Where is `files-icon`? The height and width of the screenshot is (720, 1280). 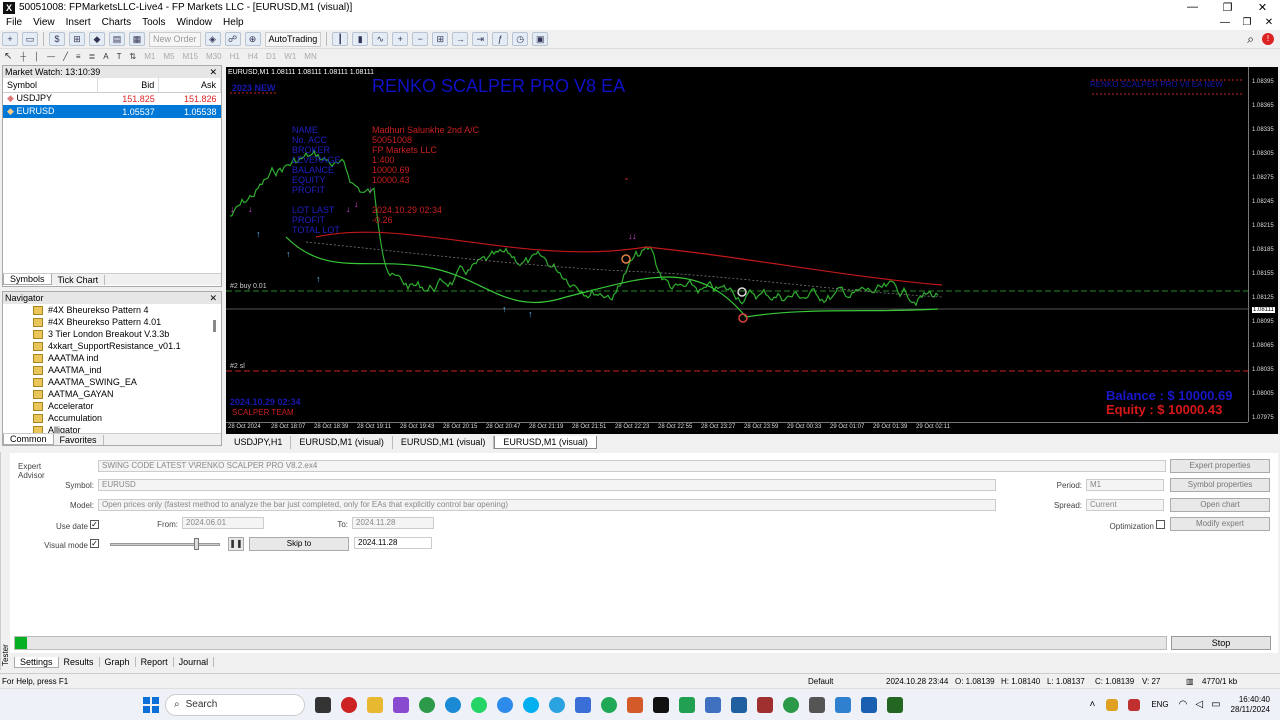
files-icon is located at coordinates (375, 704).